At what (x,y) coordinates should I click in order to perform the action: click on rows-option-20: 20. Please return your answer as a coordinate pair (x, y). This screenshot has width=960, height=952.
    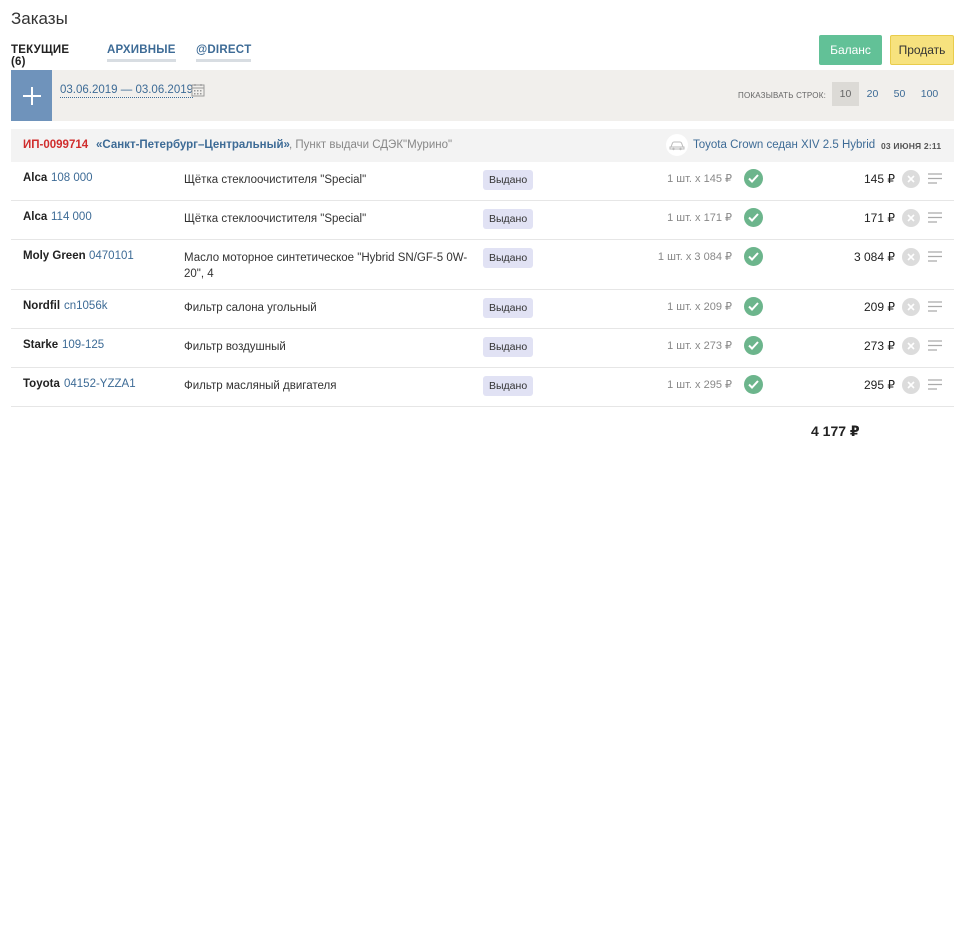
    Looking at the image, I should click on (872, 94).